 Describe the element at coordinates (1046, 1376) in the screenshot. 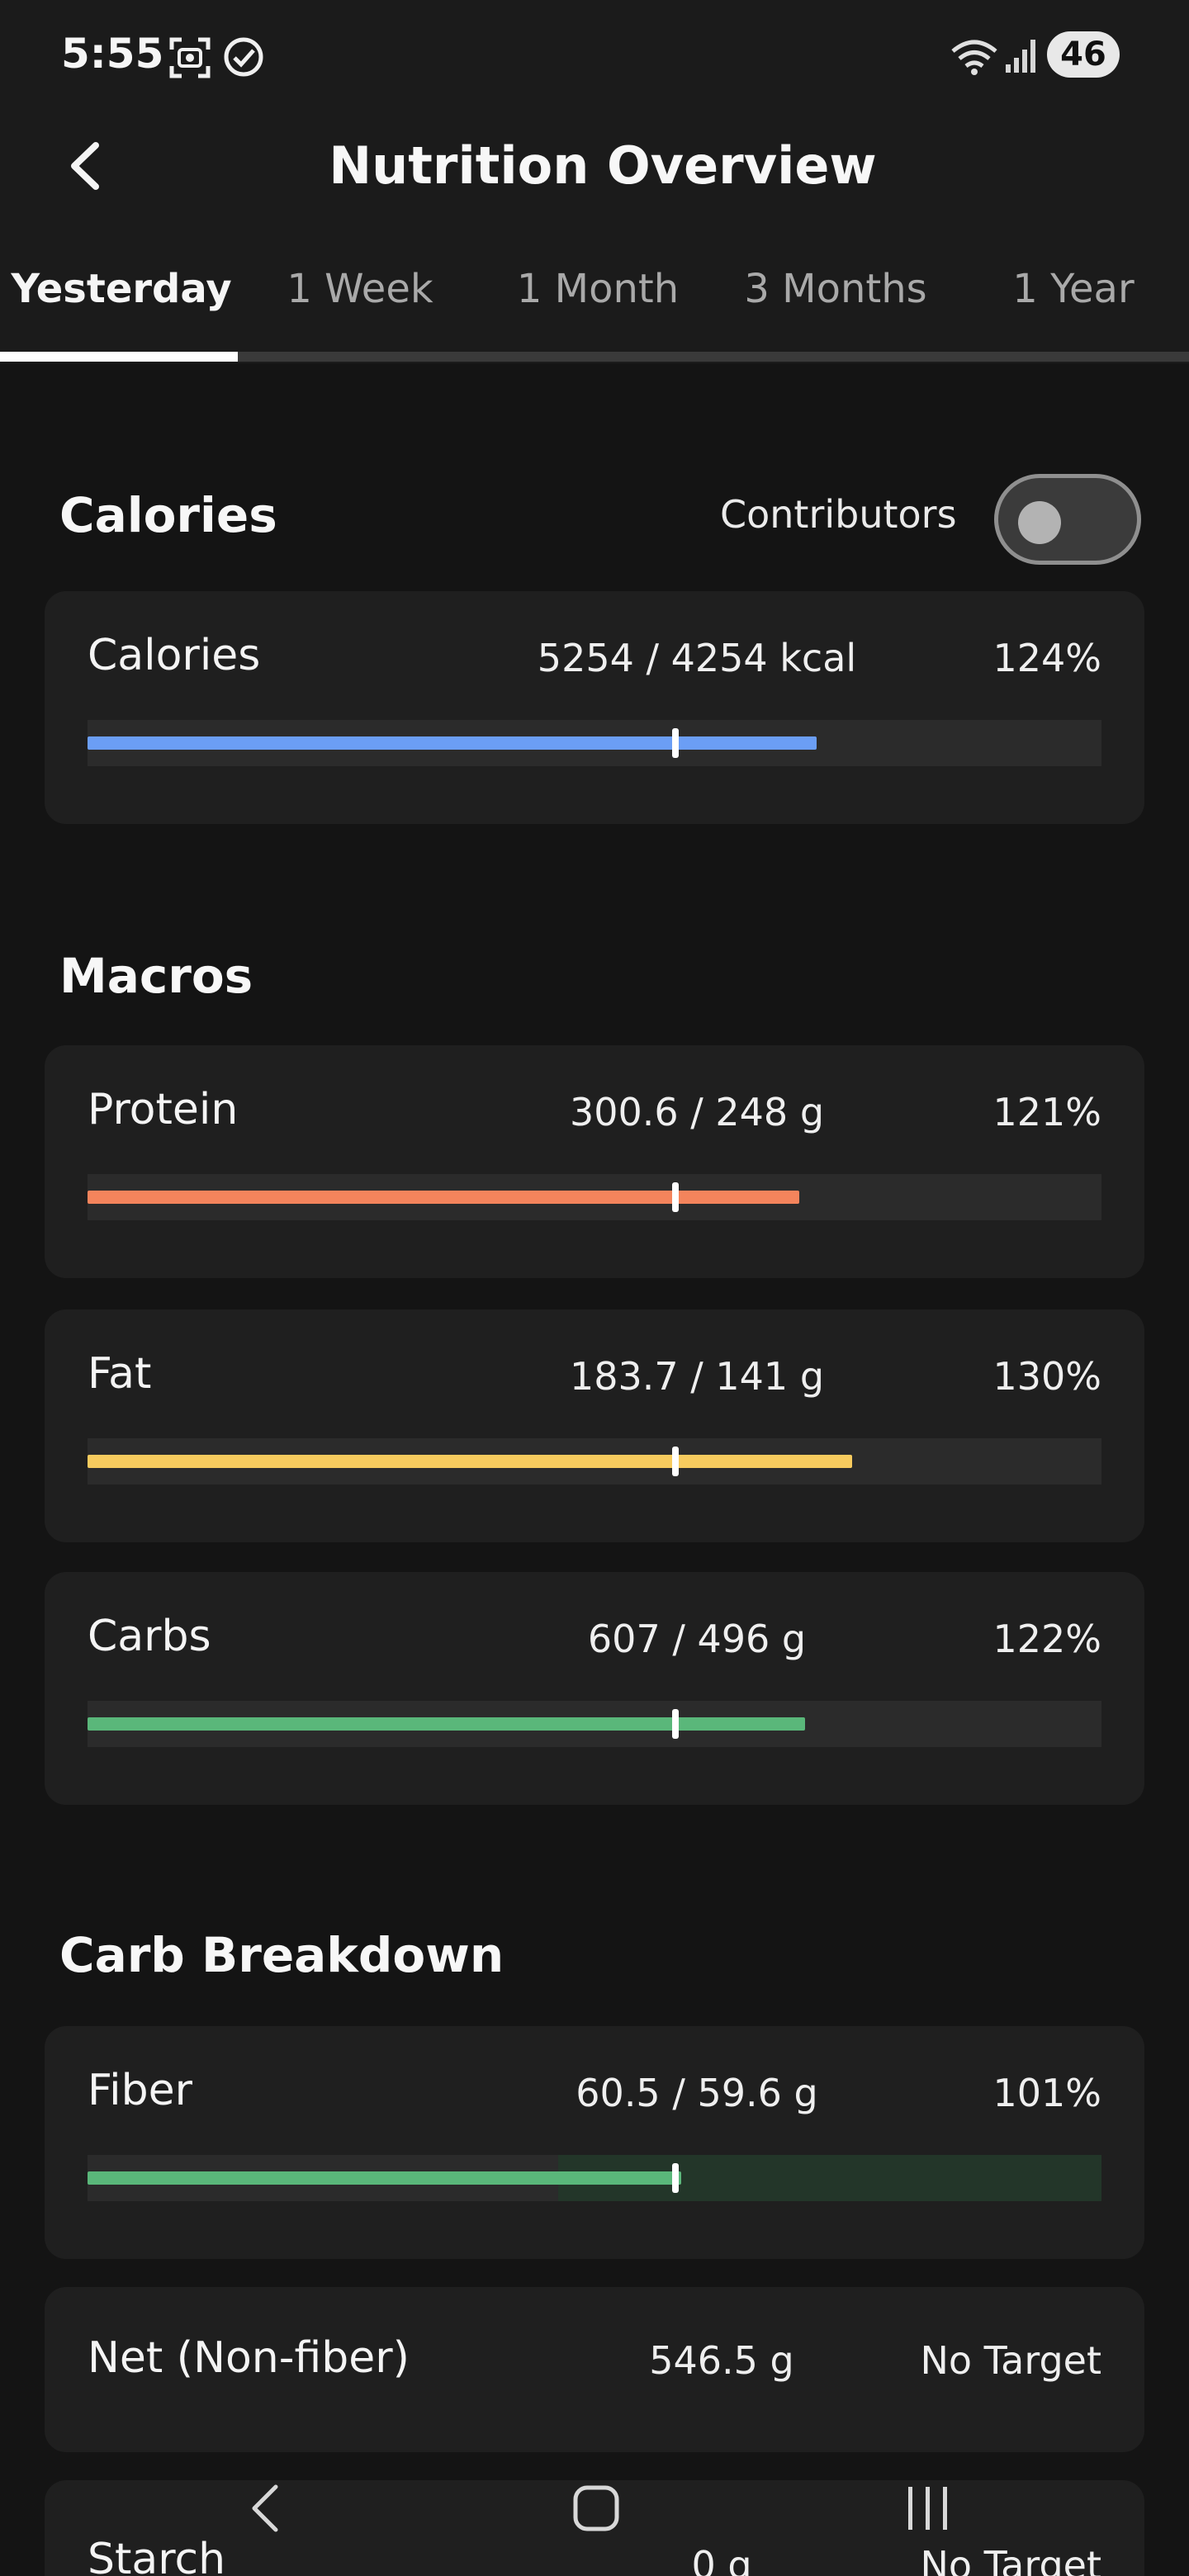

I see `nutrient-percent: 130%` at that location.